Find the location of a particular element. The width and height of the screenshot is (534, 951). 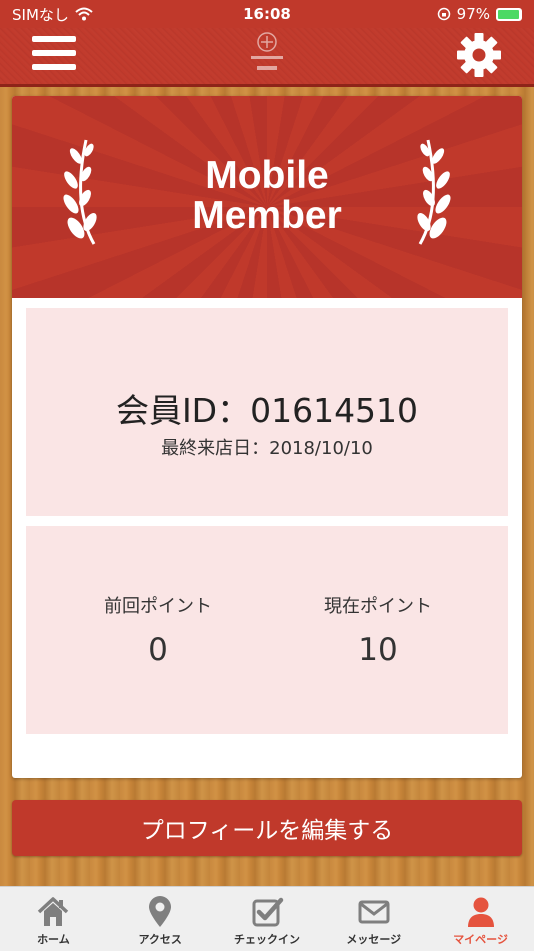

previous-points: 前回ポイント 0 is located at coordinates (158, 630).